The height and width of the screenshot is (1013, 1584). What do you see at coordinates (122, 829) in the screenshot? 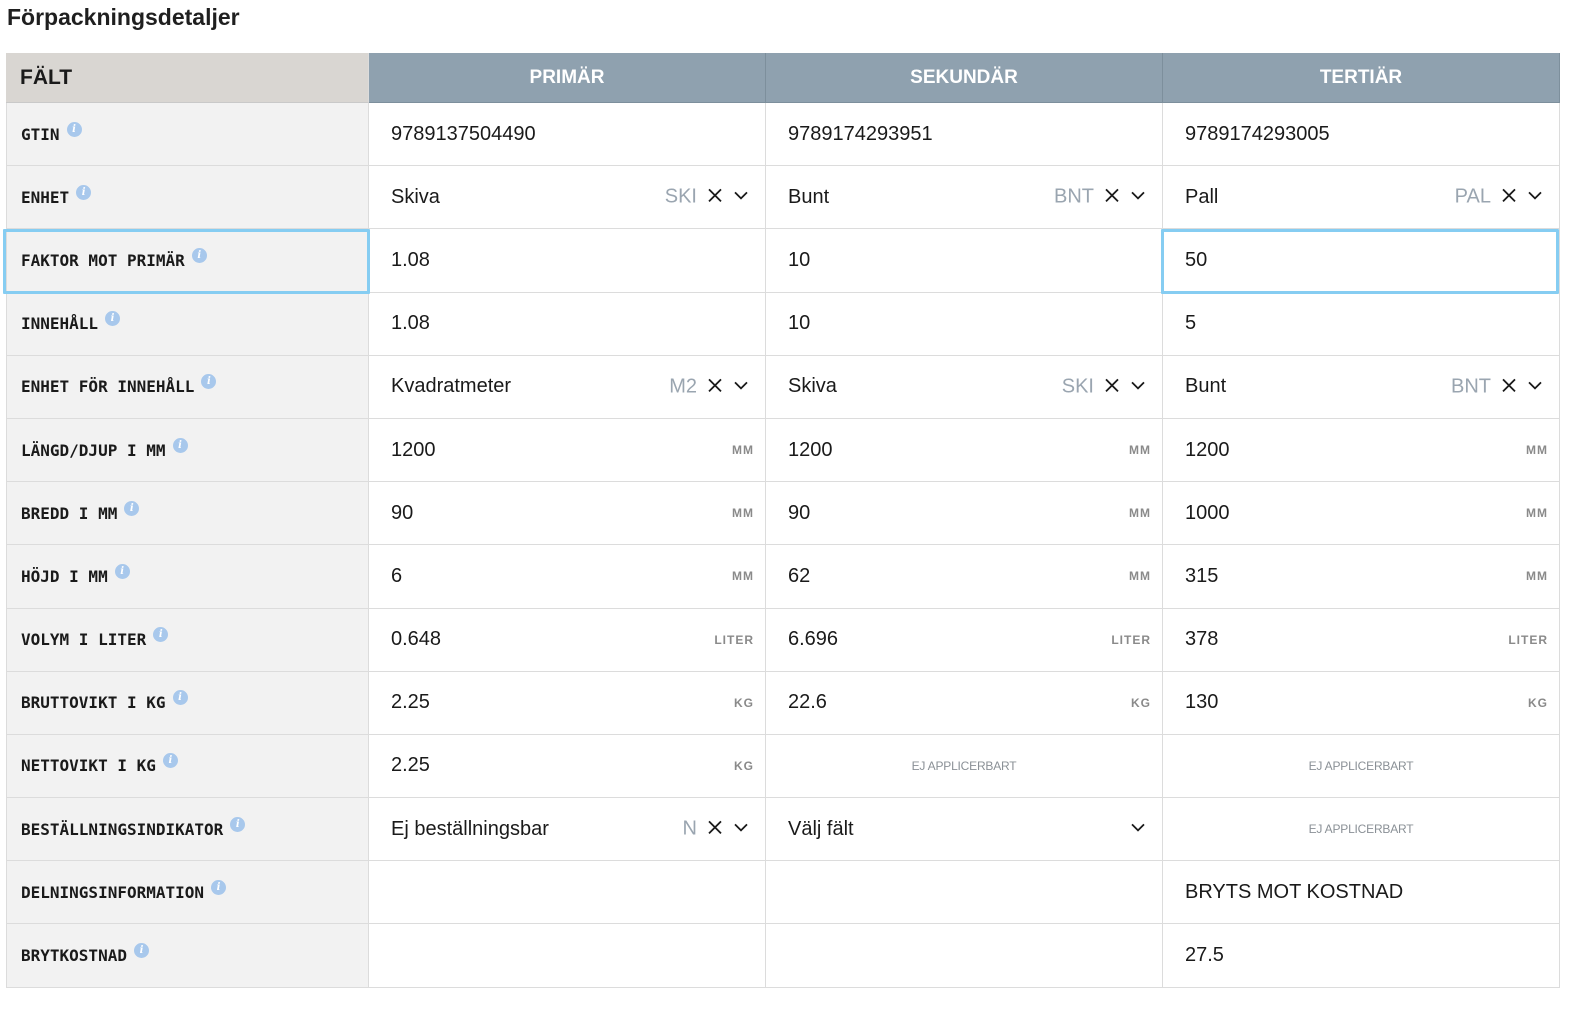
I see `label-text: BESTÄLLNINGSINDIKATOR` at bounding box center [122, 829].